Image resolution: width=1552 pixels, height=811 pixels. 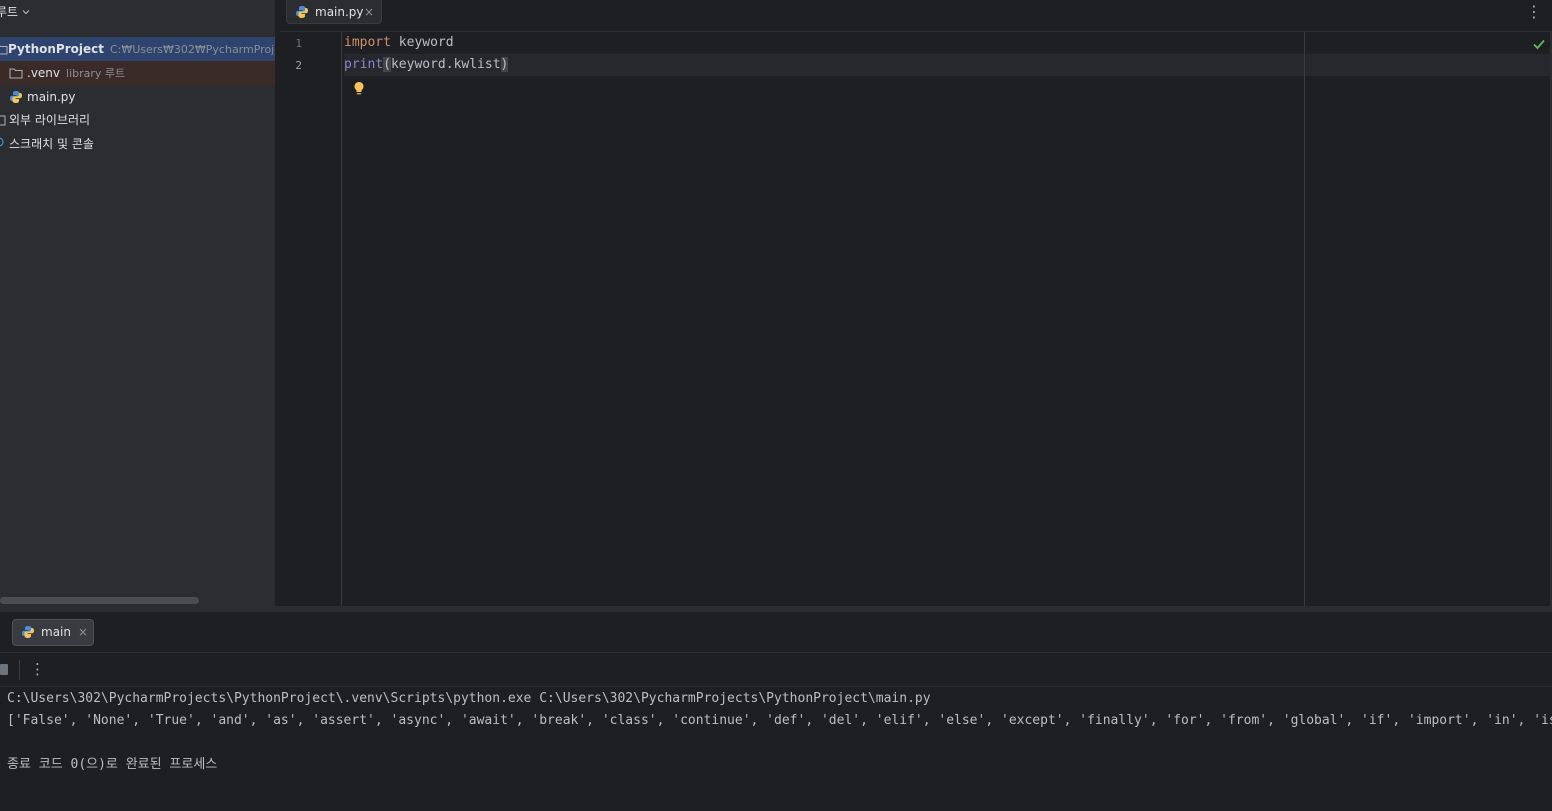 What do you see at coordinates (504, 64) in the screenshot?
I see `code-paren: )` at bounding box center [504, 64].